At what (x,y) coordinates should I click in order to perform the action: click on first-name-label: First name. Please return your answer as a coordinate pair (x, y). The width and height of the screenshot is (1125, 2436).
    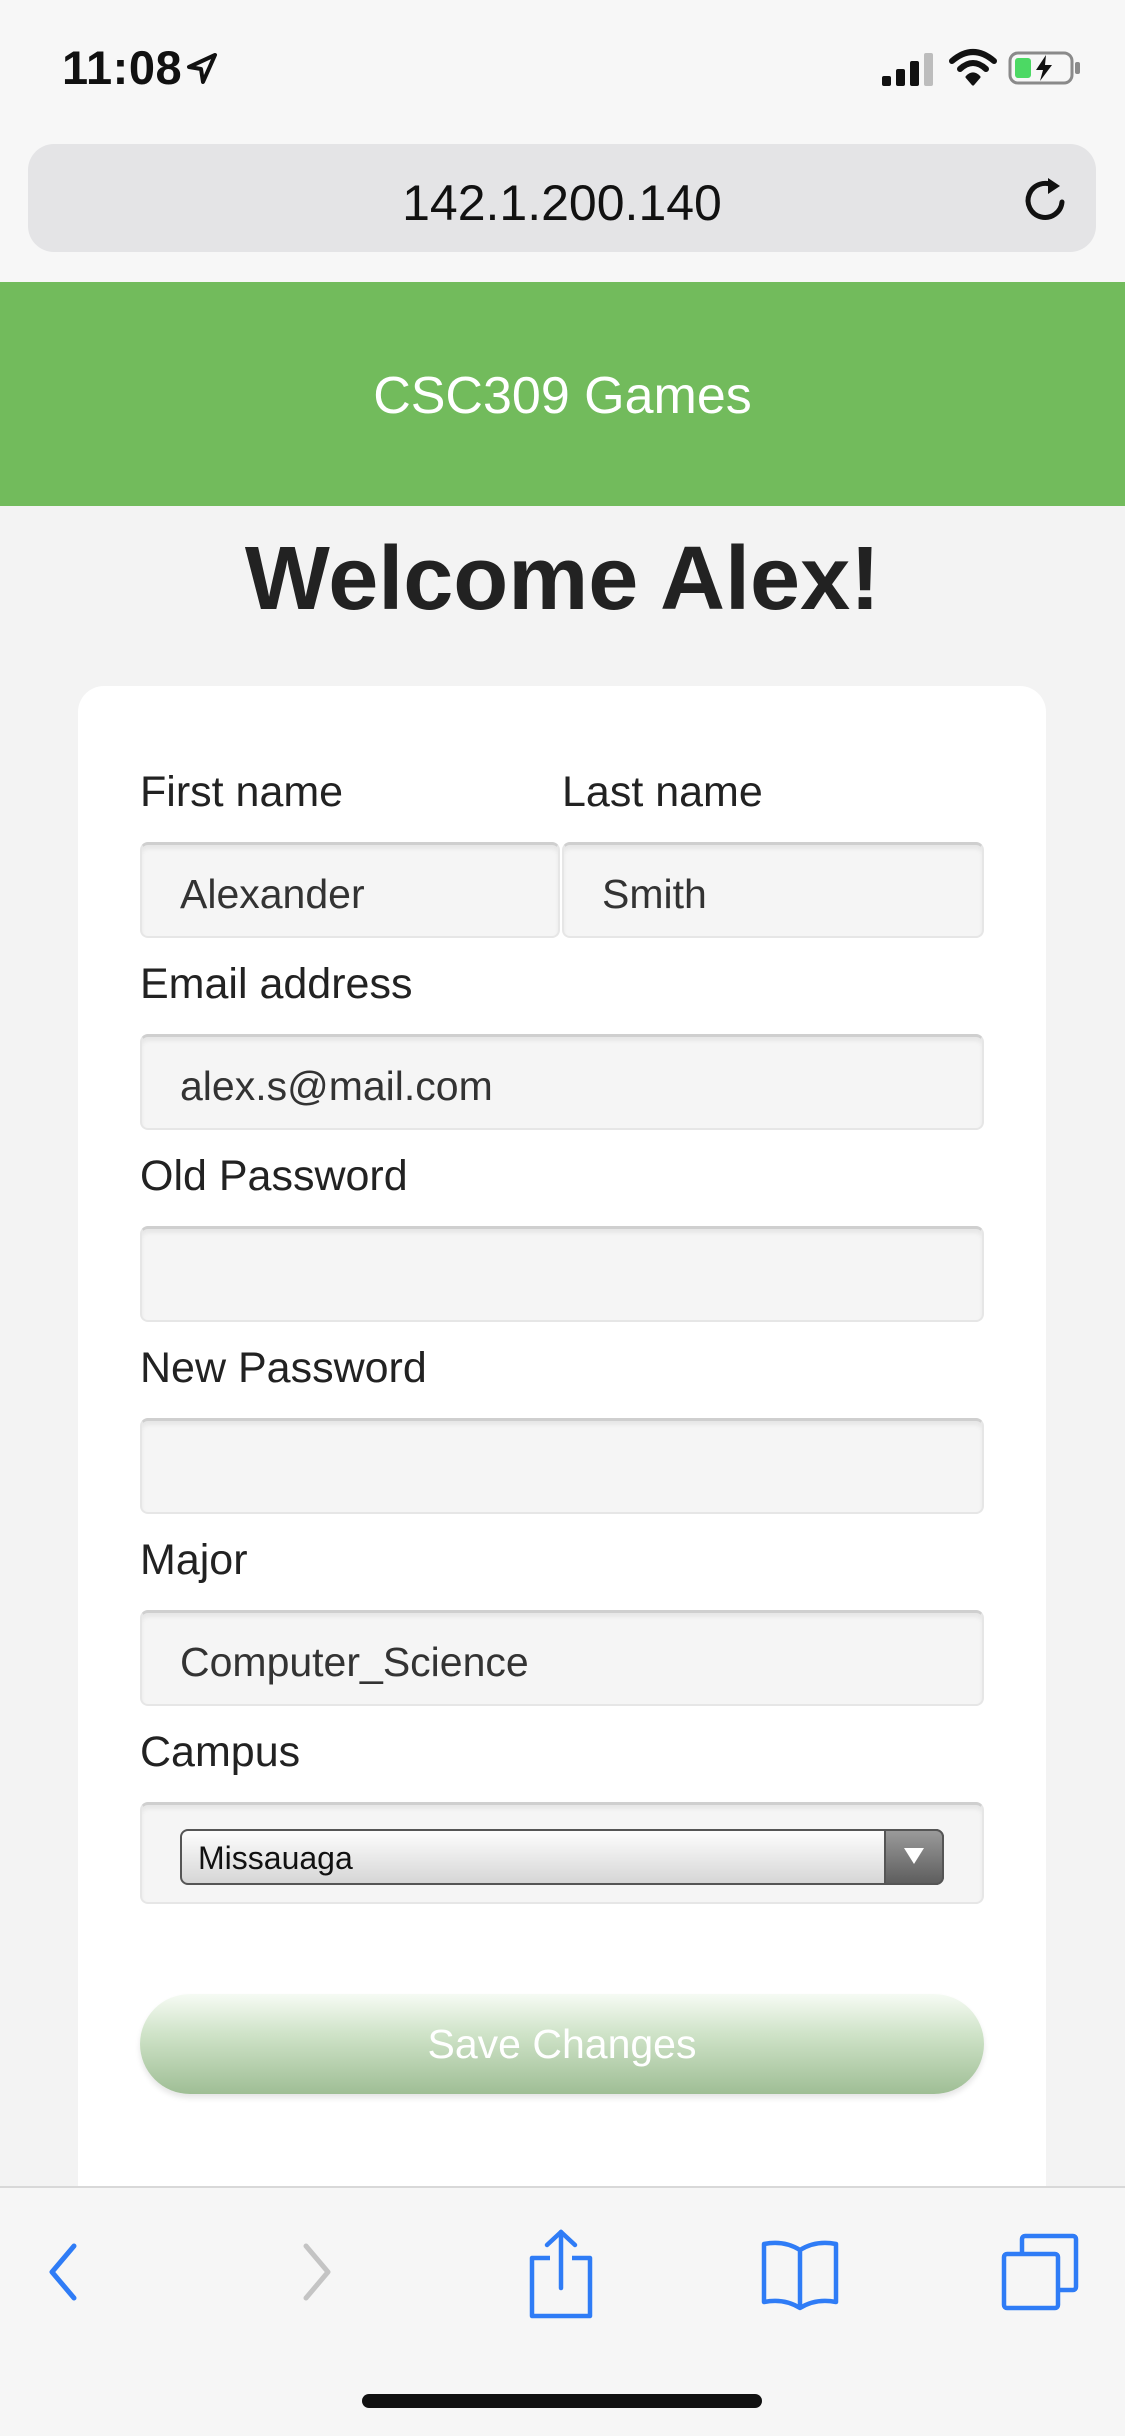
    Looking at the image, I should click on (242, 792).